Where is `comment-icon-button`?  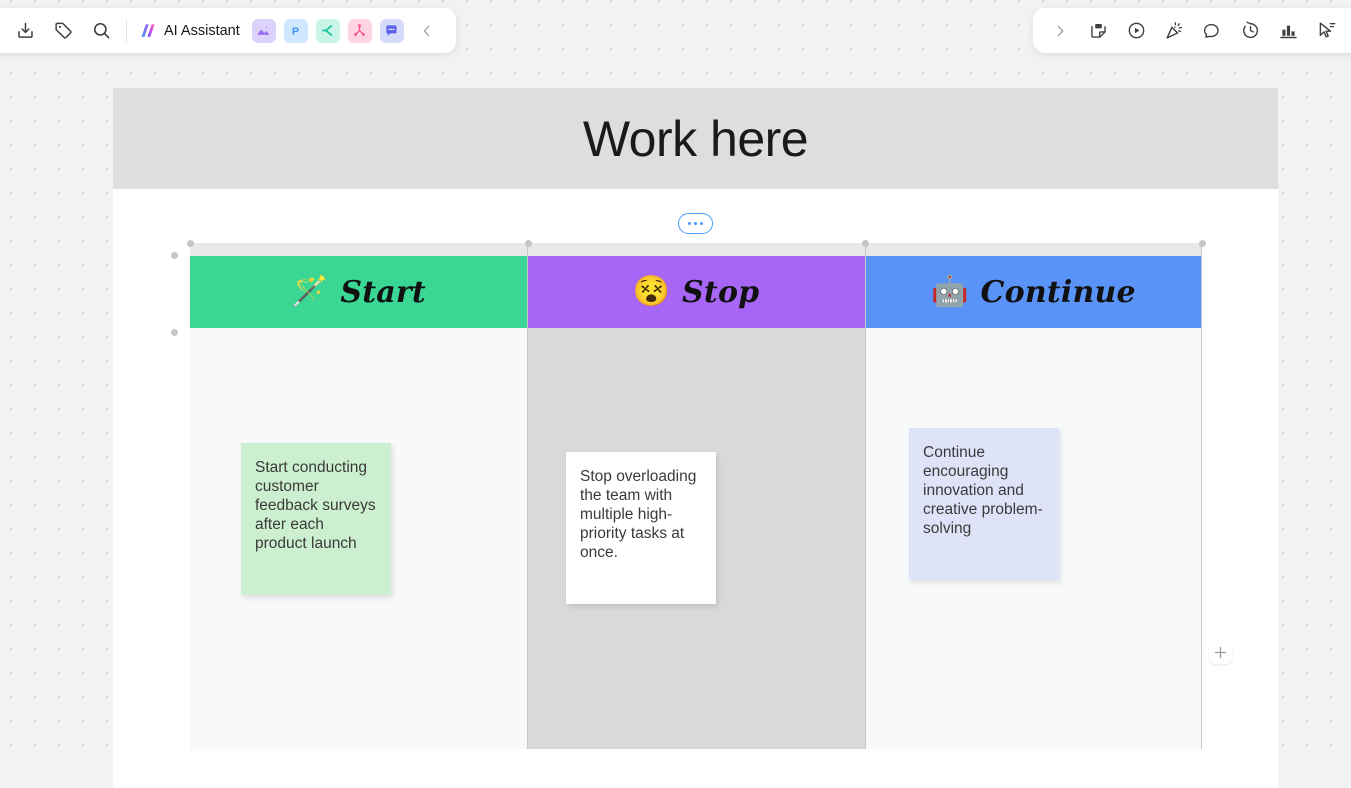 comment-icon-button is located at coordinates (1212, 31).